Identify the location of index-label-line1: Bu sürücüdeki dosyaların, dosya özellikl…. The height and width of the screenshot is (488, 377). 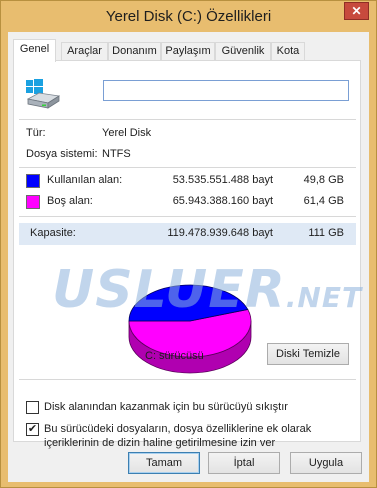
(177, 429).